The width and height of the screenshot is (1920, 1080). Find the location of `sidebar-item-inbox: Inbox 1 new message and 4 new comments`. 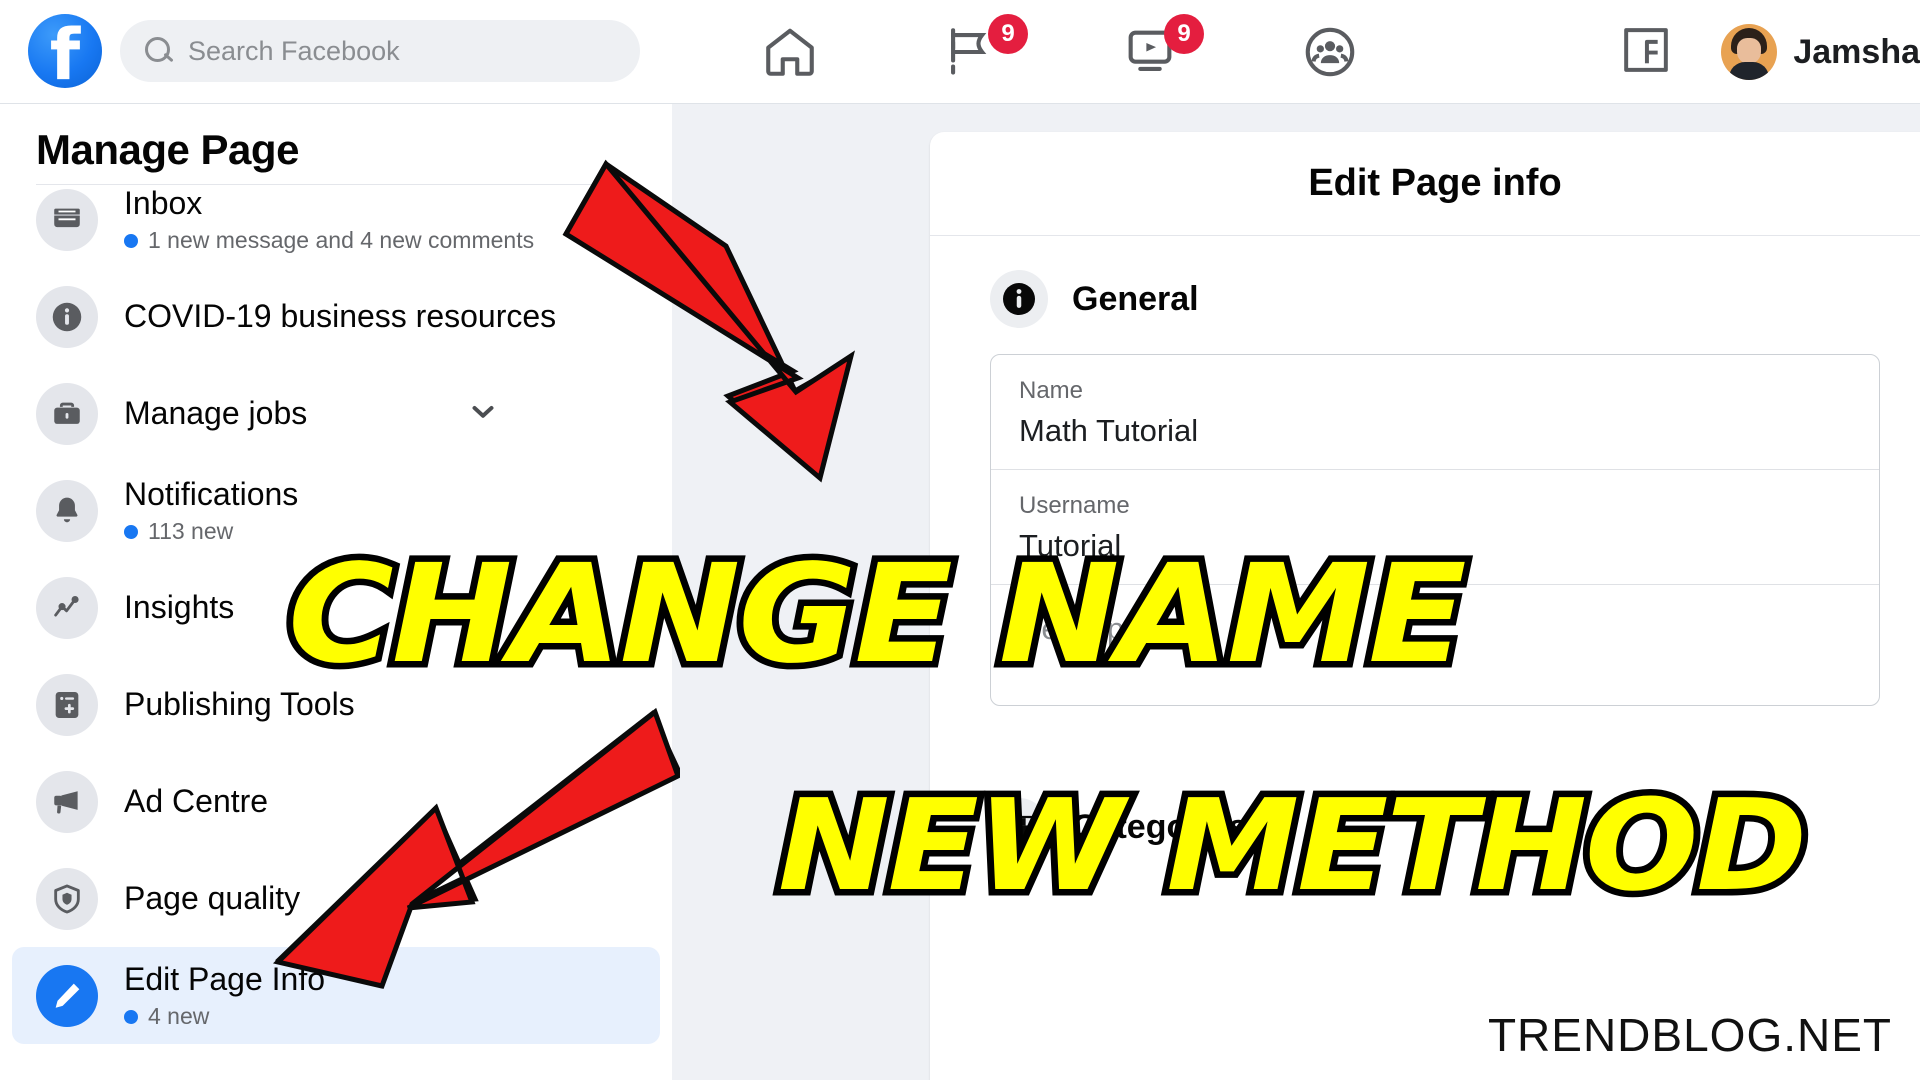

sidebar-item-inbox: Inbox 1 new message and 4 new comments is located at coordinates (336, 219).